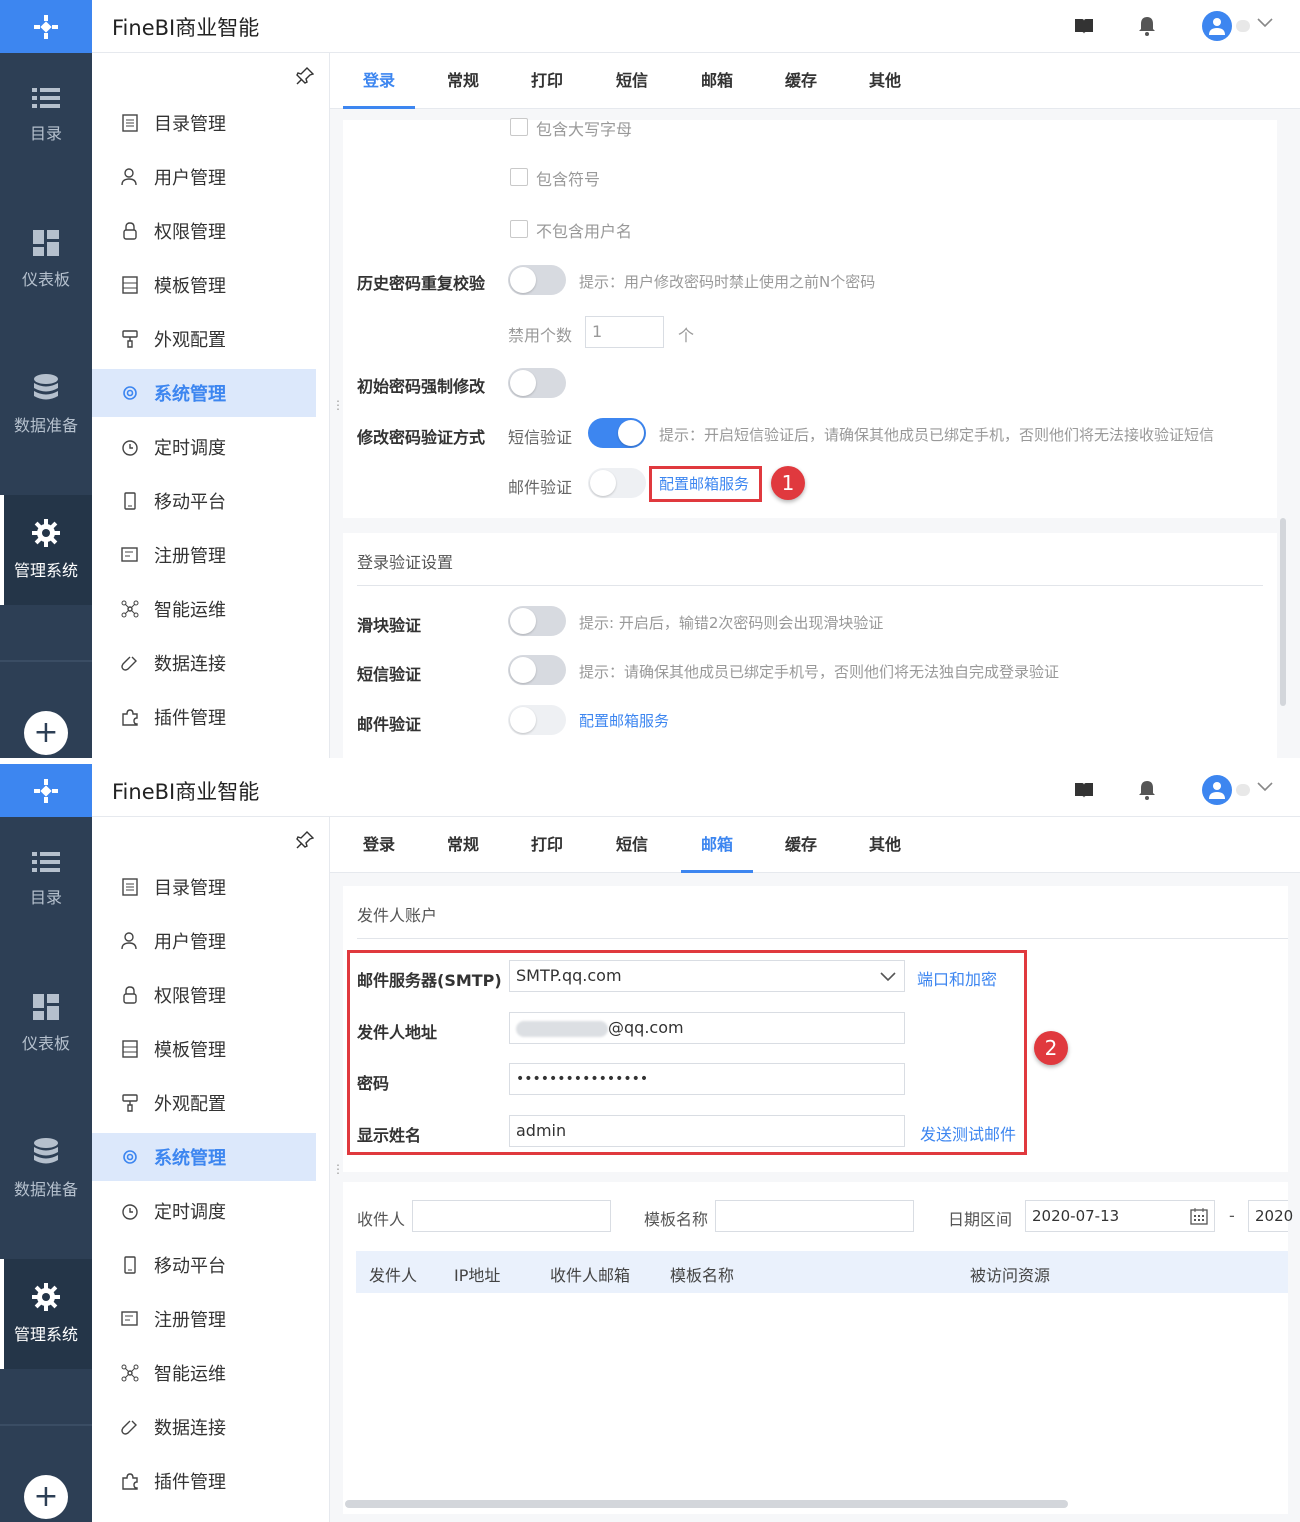 This screenshot has width=1300, height=1522. I want to click on checkbox-uppercase, so click(519, 127).